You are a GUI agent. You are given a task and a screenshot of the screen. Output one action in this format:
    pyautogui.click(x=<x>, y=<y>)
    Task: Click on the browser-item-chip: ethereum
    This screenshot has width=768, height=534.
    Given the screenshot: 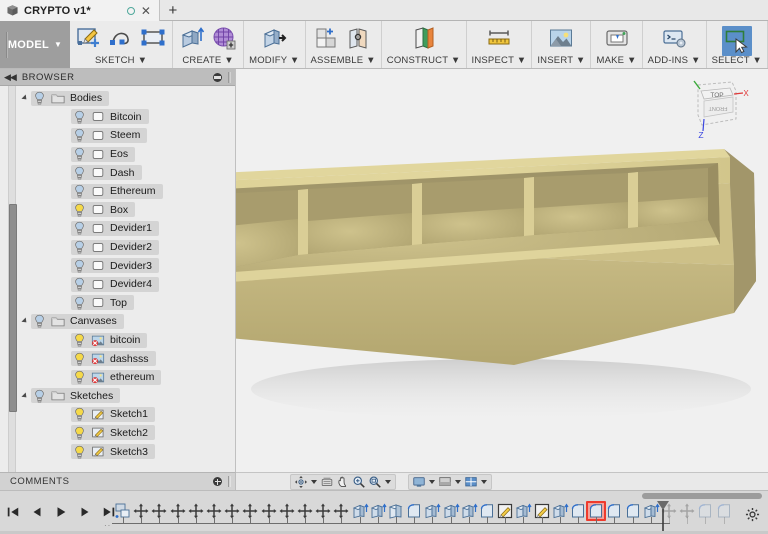 What is the action you would take?
    pyautogui.click(x=116, y=377)
    